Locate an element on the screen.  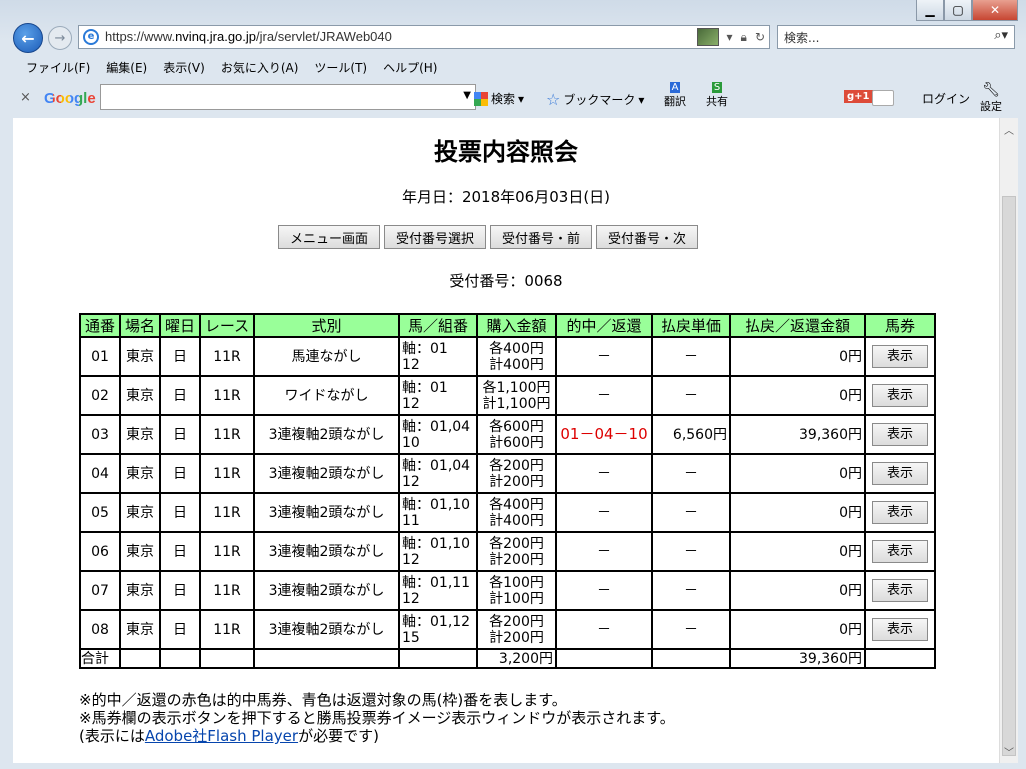
wrench-icon: 🔧︎ is located at coordinates (991, 90).